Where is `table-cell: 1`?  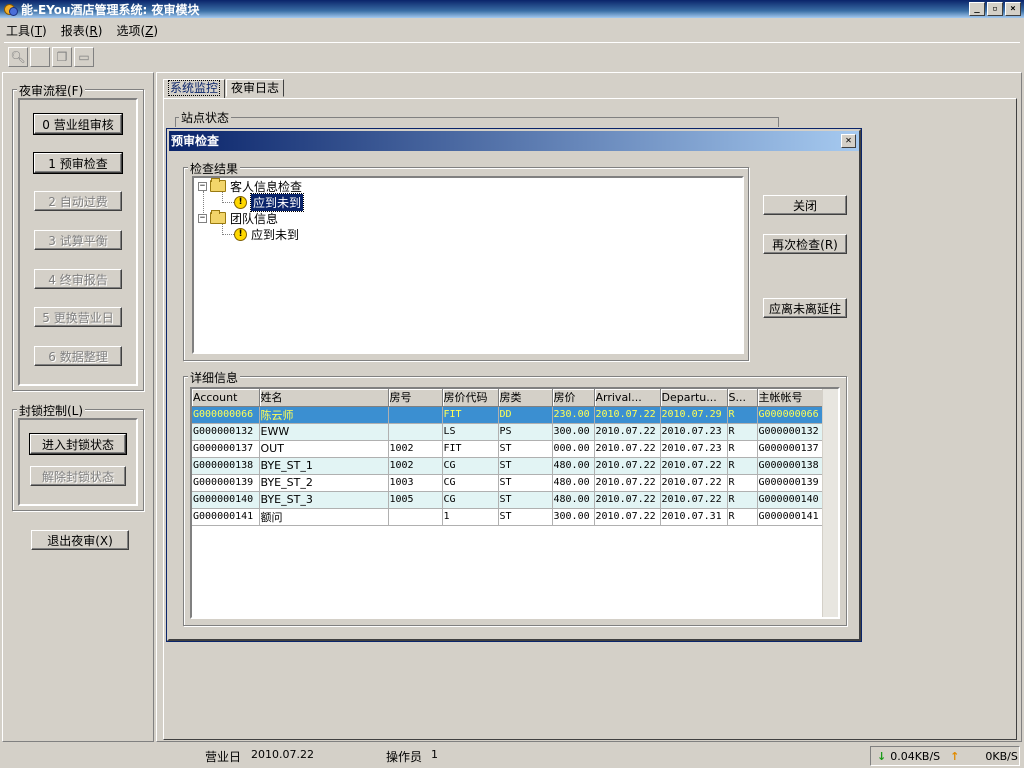 table-cell: 1 is located at coordinates (470, 517).